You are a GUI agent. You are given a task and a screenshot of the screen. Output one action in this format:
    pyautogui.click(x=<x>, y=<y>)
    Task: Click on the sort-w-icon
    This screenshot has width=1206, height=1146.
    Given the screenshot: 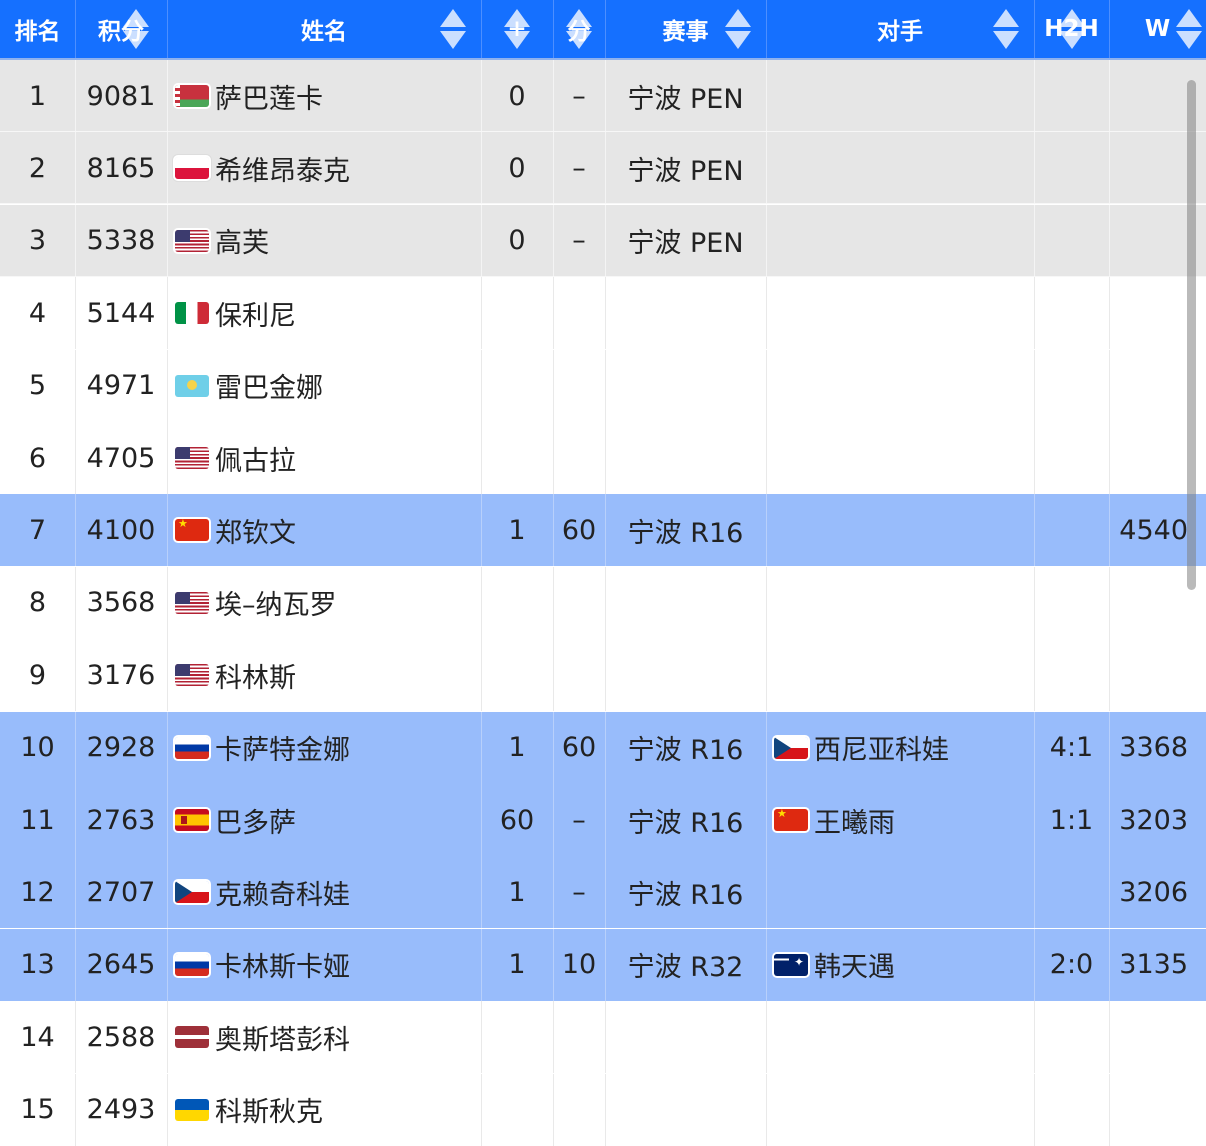 What is the action you would take?
    pyautogui.click(x=1189, y=29)
    